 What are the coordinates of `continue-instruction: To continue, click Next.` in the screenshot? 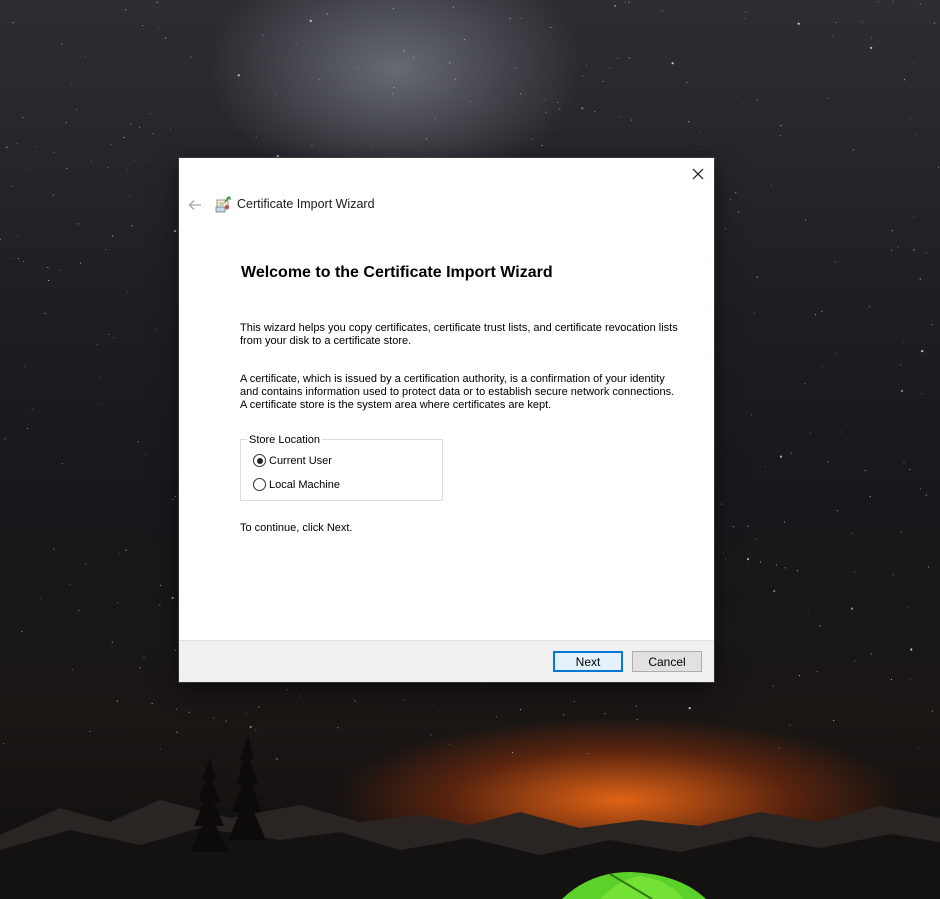 It's located at (296, 528).